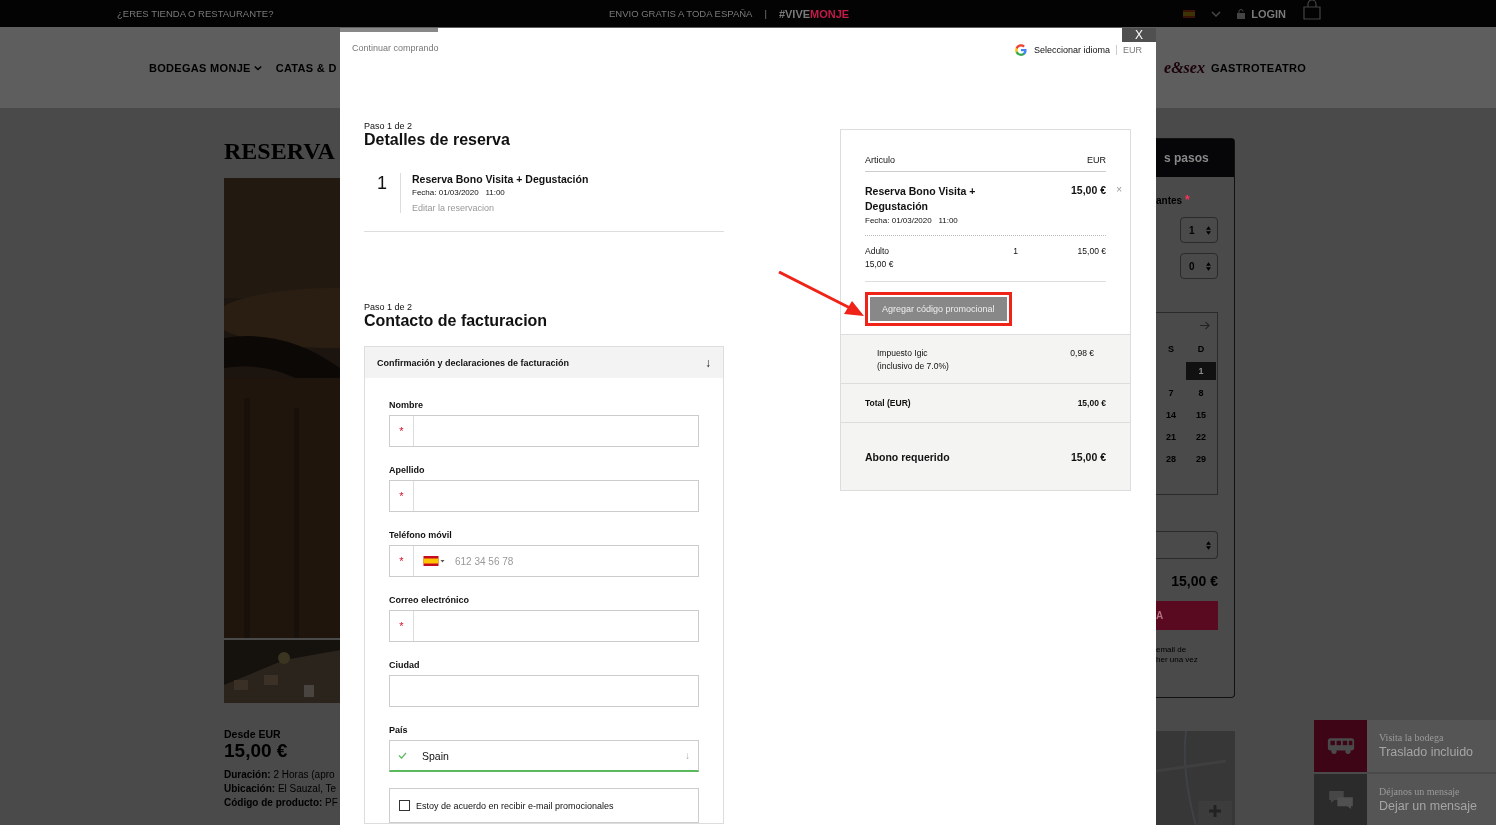 The width and height of the screenshot is (1496, 825). Describe the element at coordinates (1195, 158) in the screenshot. I see `panel-header: s pasos` at that location.